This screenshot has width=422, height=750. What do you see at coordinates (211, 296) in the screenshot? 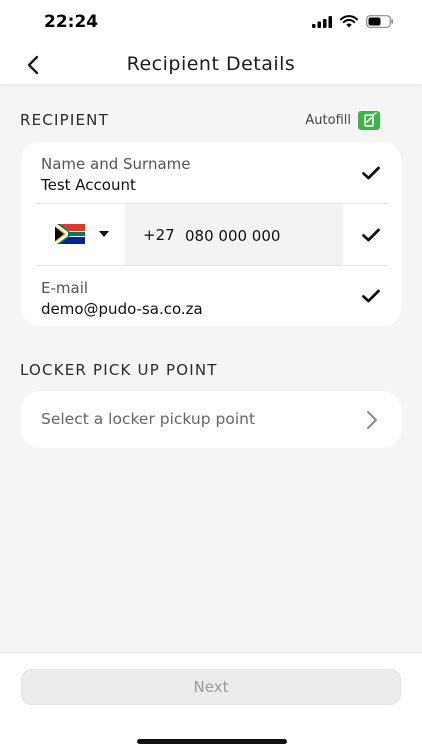
I see `email-field: E-mail demo@pudo-sa.co.za` at bounding box center [211, 296].